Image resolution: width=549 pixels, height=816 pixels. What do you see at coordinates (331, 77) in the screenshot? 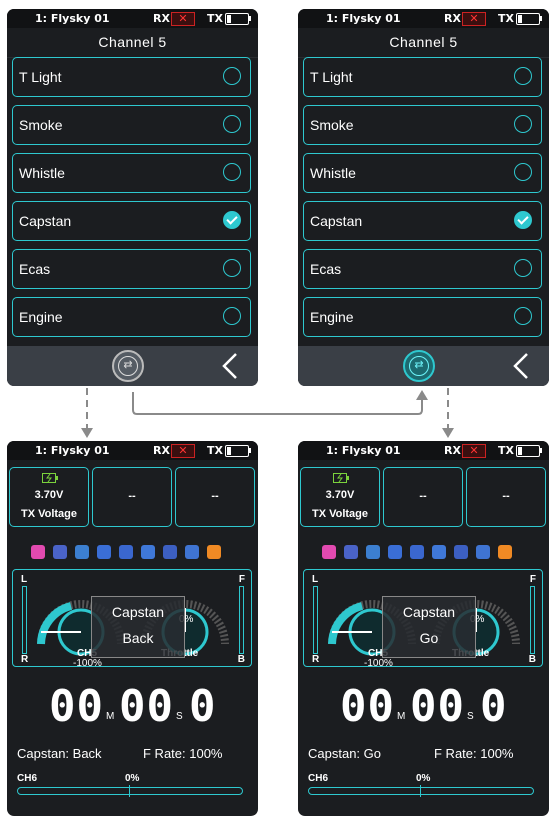
I see `option-label: T Light` at bounding box center [331, 77].